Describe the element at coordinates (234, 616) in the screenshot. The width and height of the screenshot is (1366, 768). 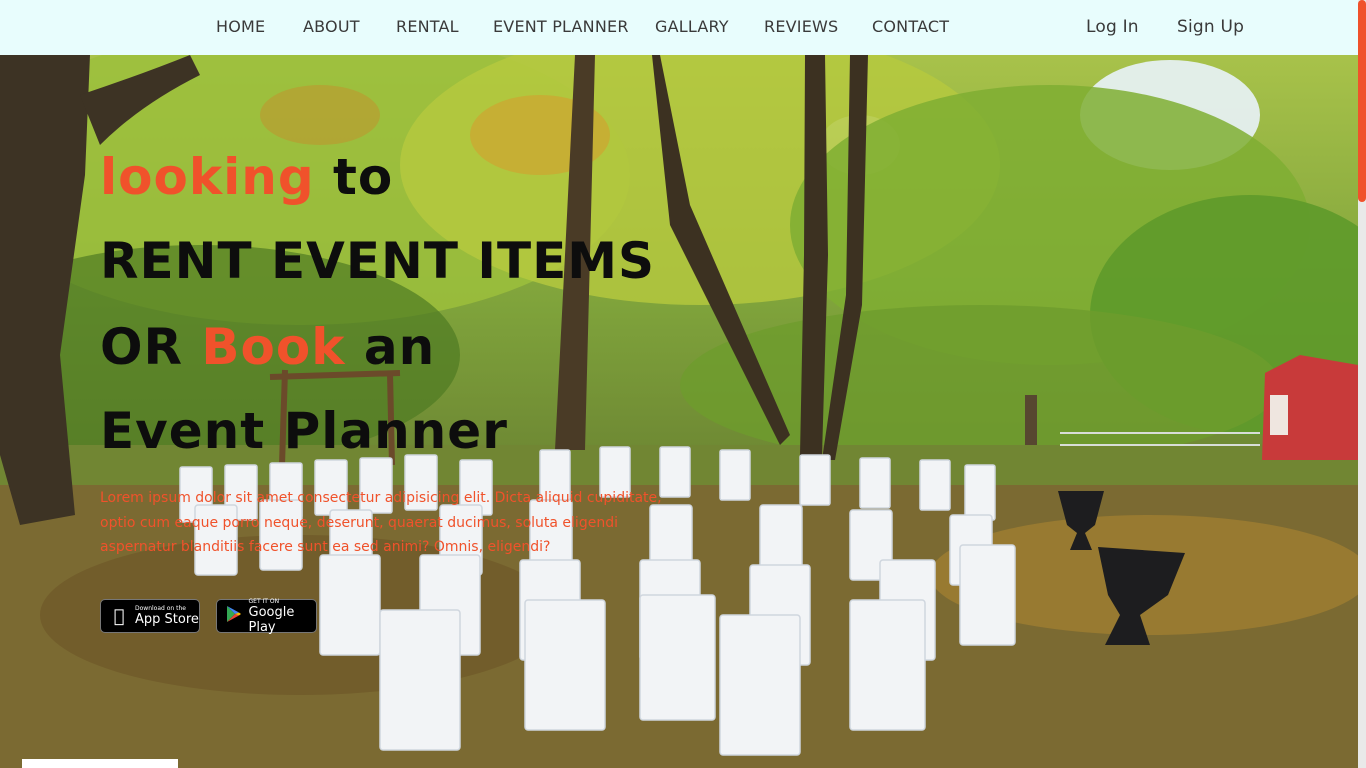
I see `google-play-icon` at that location.